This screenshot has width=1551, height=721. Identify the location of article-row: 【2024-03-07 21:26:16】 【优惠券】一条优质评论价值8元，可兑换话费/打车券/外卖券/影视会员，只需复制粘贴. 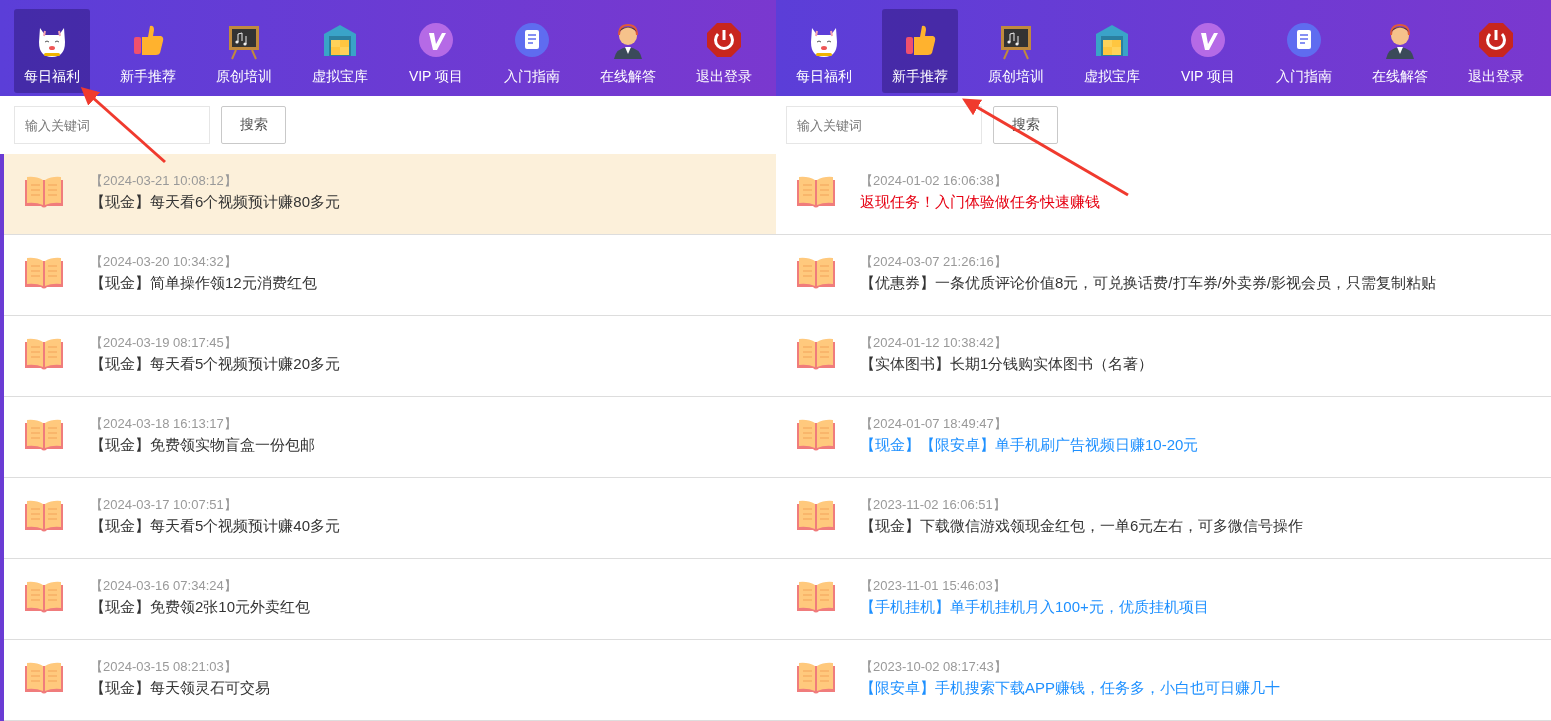
(1163, 275).